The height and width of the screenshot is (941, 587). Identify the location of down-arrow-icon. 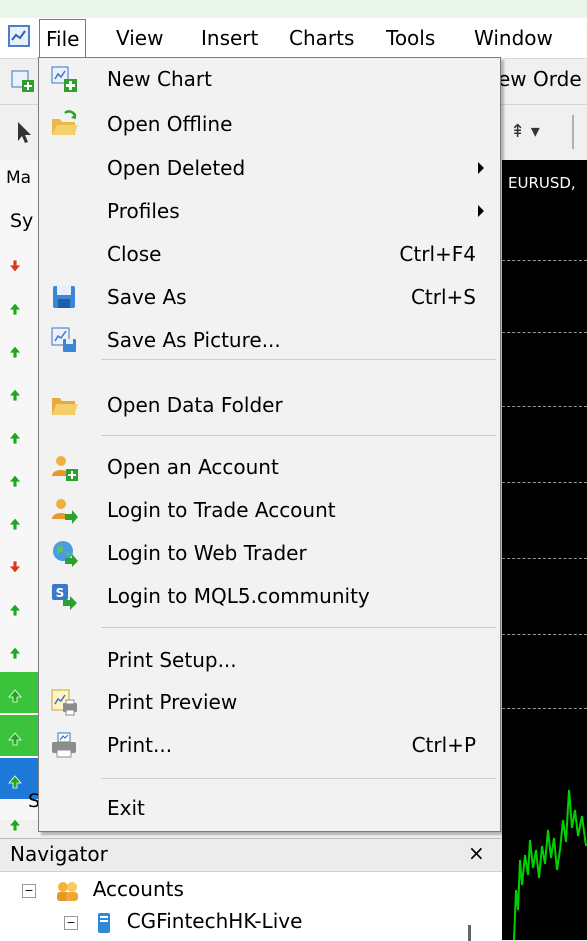
(15, 263).